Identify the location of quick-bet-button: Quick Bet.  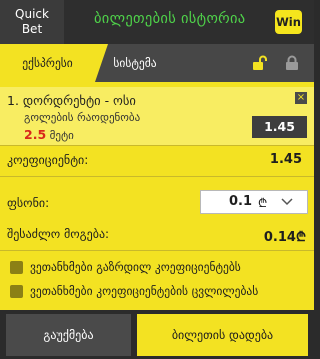
(32, 22).